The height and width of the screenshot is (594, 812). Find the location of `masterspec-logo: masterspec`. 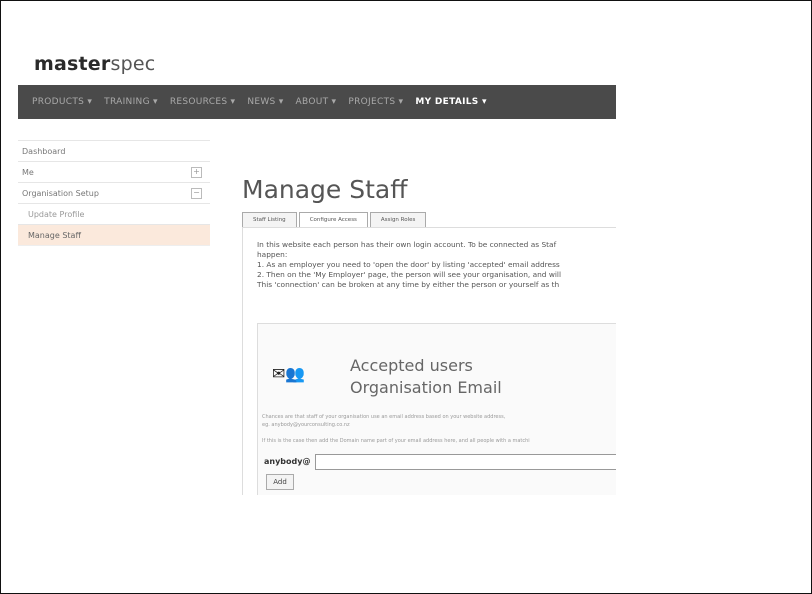

masterspec-logo: masterspec is located at coordinates (94, 64).